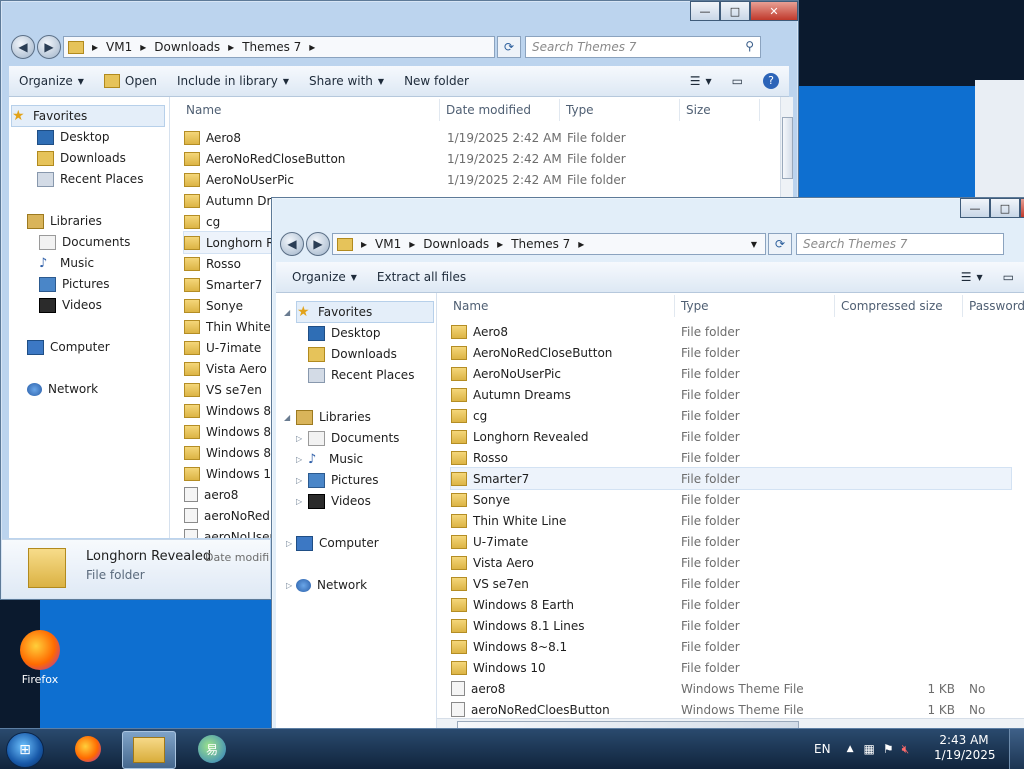 Image resolution: width=1024 pixels, height=769 pixels. What do you see at coordinates (212, 749) in the screenshot?
I see `taskbar-ime-app: 易` at bounding box center [212, 749].